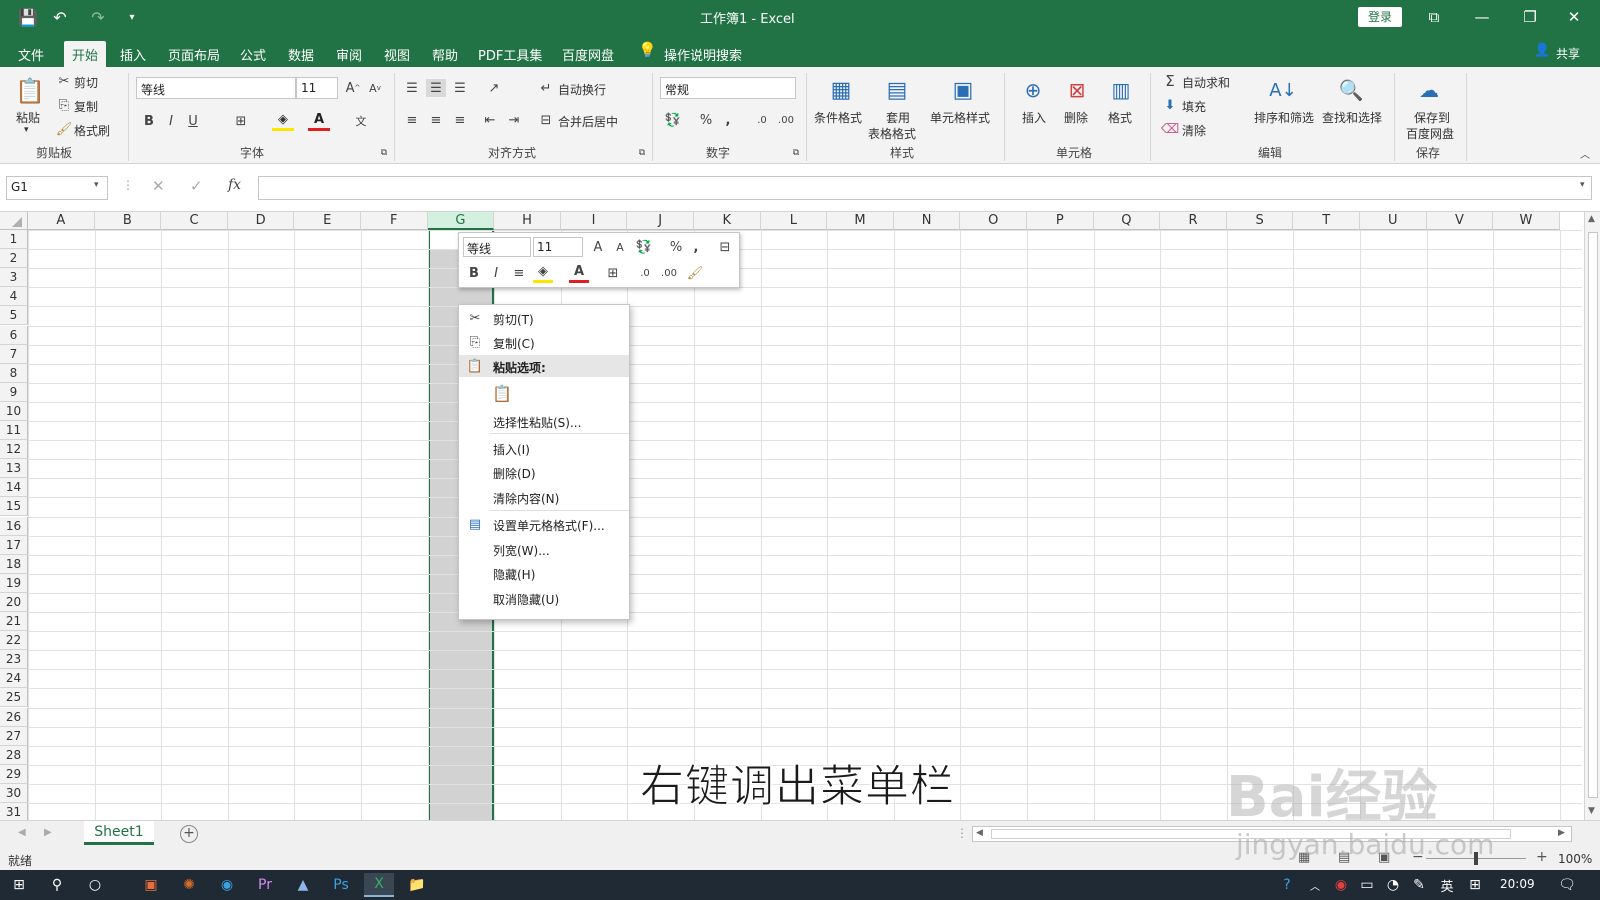 This screenshot has width=1600, height=900. I want to click on column-header-f: F, so click(394, 221).